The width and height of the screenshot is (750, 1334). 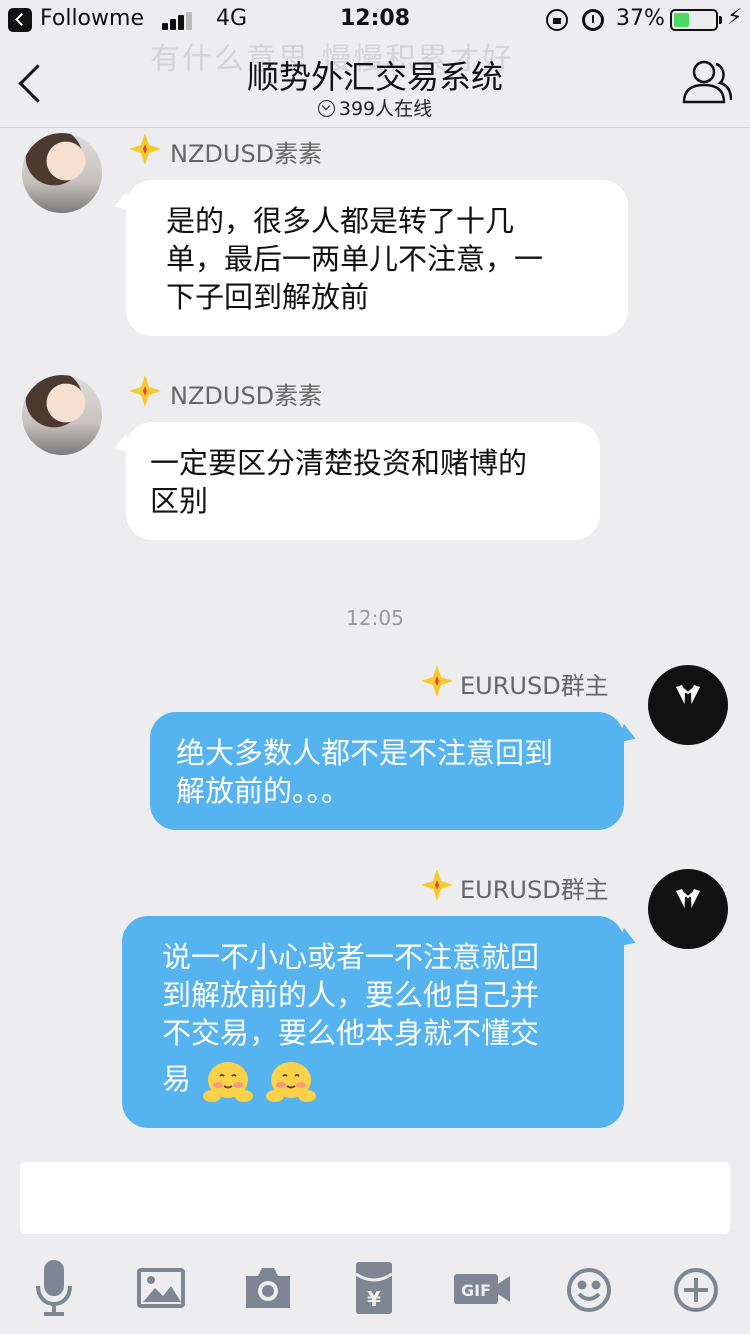 I want to click on message-input, so click(x=375, y=1198).